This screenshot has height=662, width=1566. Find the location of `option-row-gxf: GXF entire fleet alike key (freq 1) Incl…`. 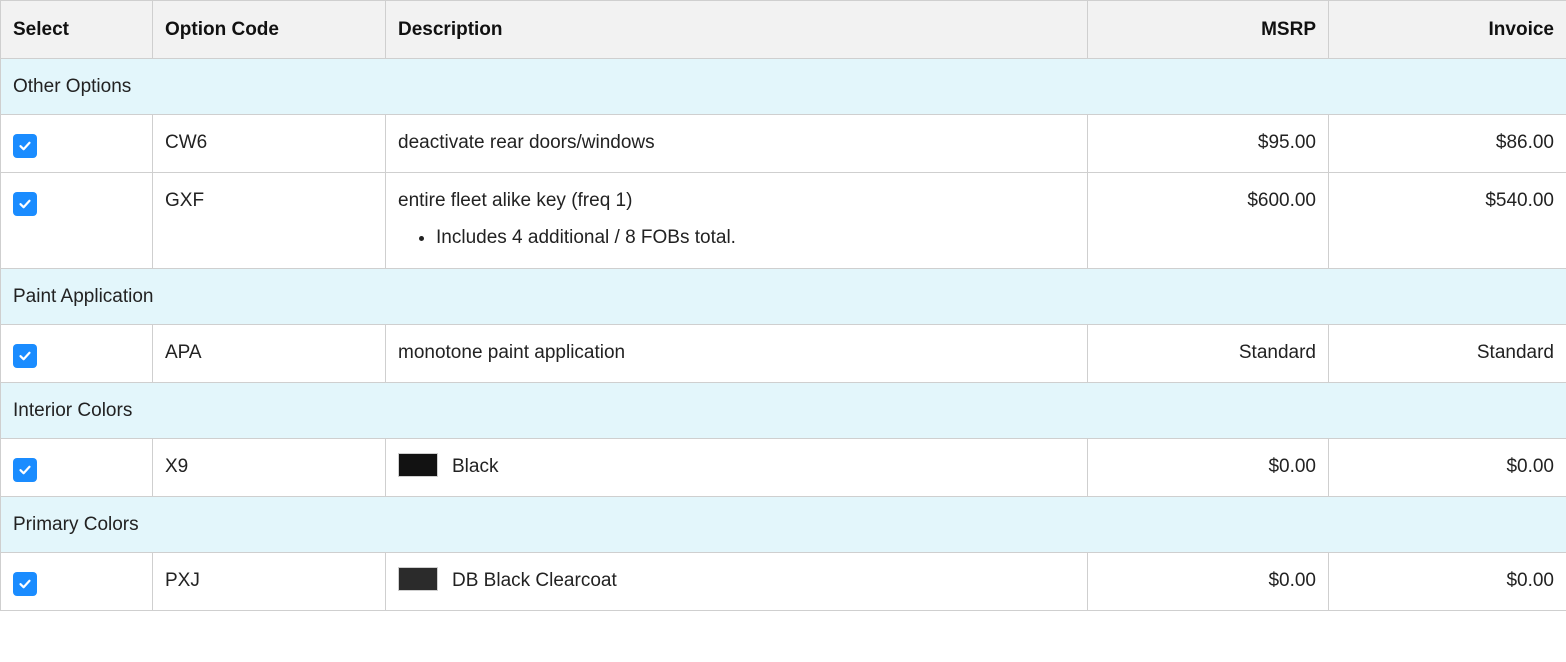

option-row-gxf: GXF entire fleet alike key (freq 1) Incl… is located at coordinates (783, 220).